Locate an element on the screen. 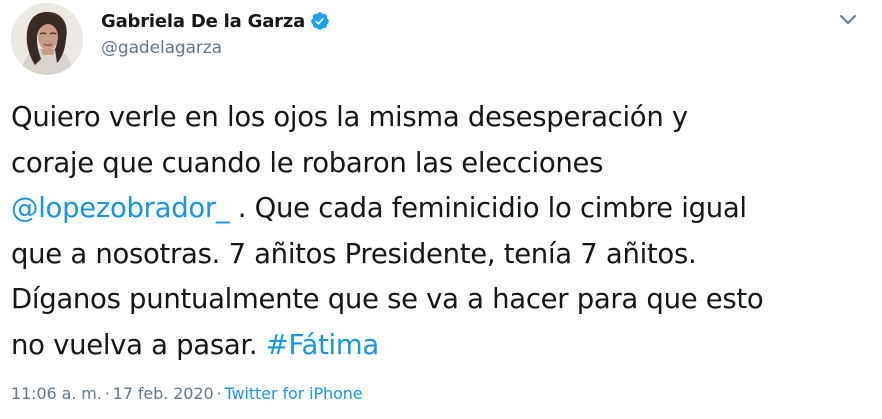 The width and height of the screenshot is (882, 419). tweet-time: 11:06 a. m. is located at coordinates (56, 393).